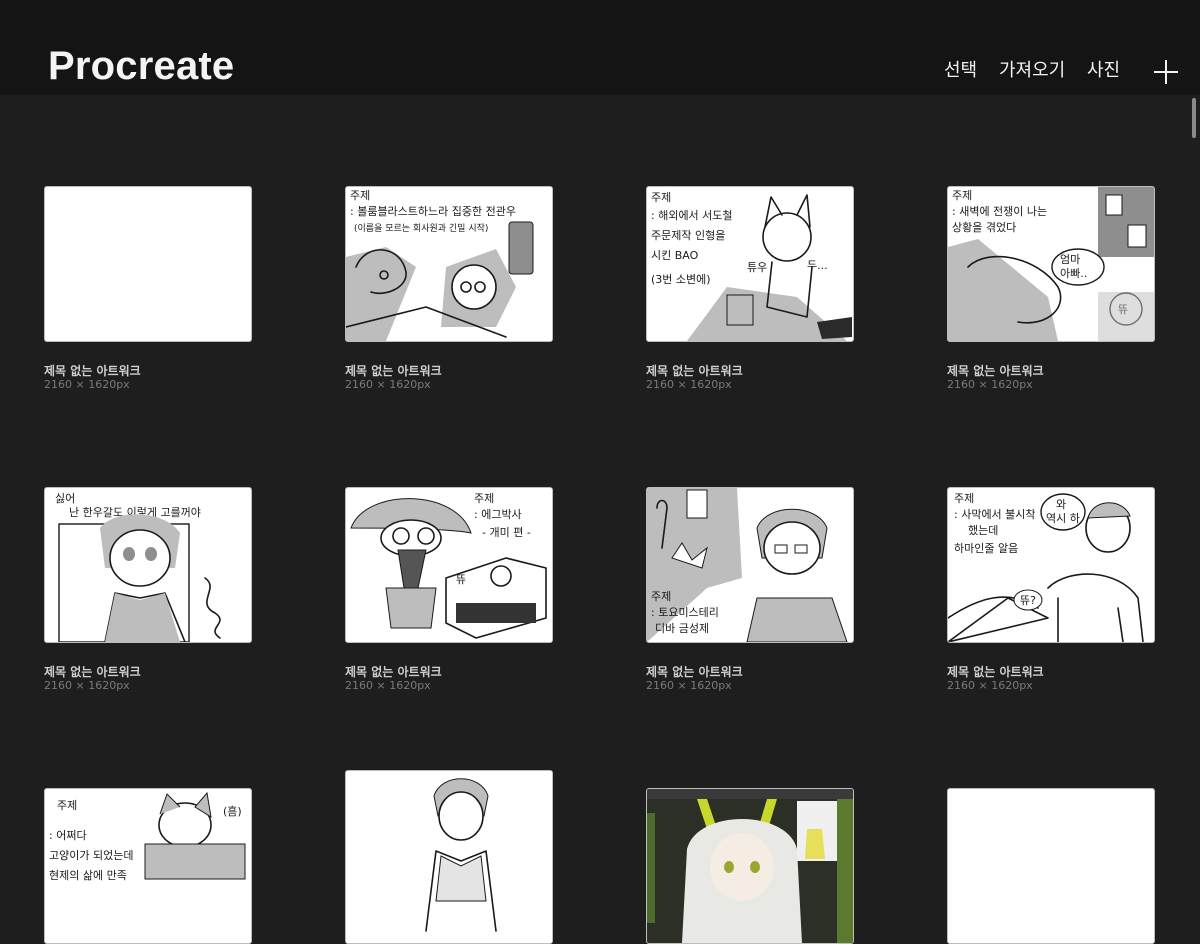 This screenshot has height=944, width=1200. I want to click on sketch-text: 뜌, so click(461, 579).